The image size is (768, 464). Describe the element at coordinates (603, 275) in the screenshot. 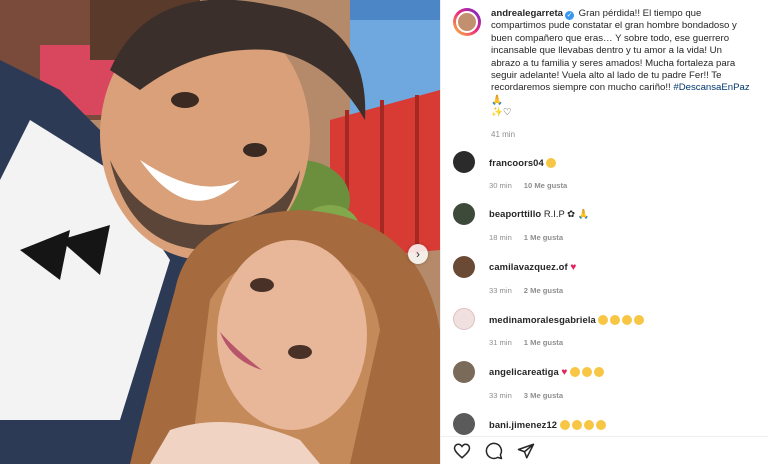

I see `comment-item: camilavazquez.of ♥ 33 min 2 Me gusta` at that location.